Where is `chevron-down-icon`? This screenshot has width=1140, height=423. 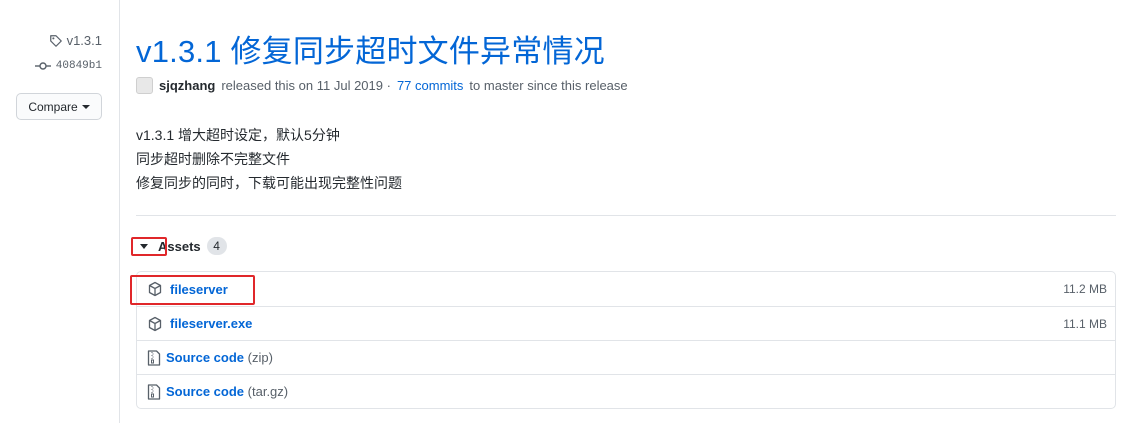 chevron-down-icon is located at coordinates (85, 106).